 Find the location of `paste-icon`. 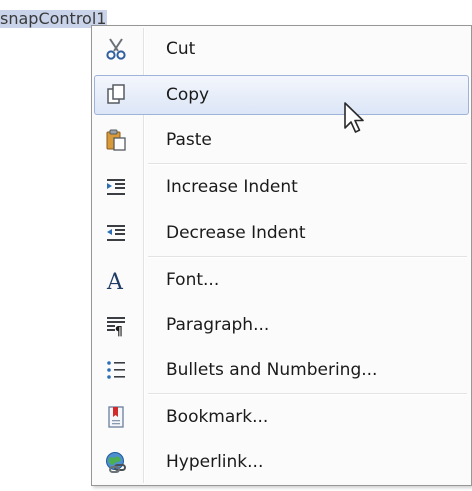

paste-icon is located at coordinates (116, 140).